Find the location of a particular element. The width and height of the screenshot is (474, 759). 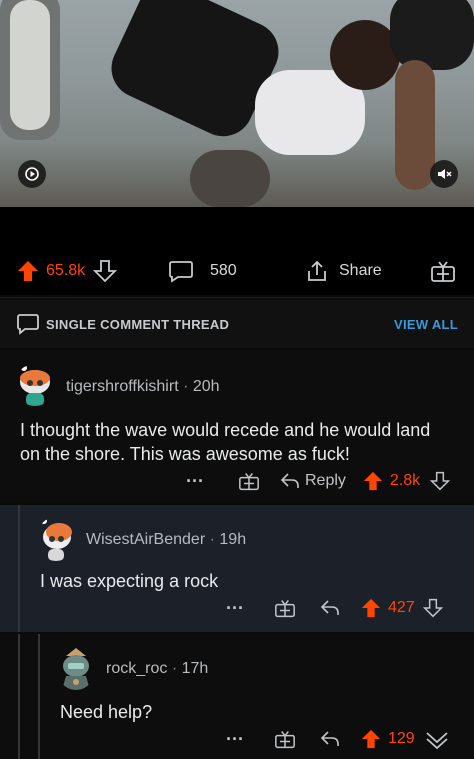

video-logo-button is located at coordinates (32, 174).